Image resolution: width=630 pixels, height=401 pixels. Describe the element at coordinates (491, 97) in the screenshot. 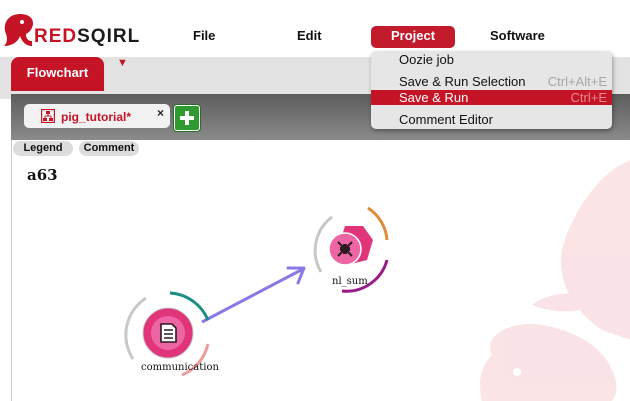

I see `menu-item-save-run: Save & Run Ctrl+E` at that location.